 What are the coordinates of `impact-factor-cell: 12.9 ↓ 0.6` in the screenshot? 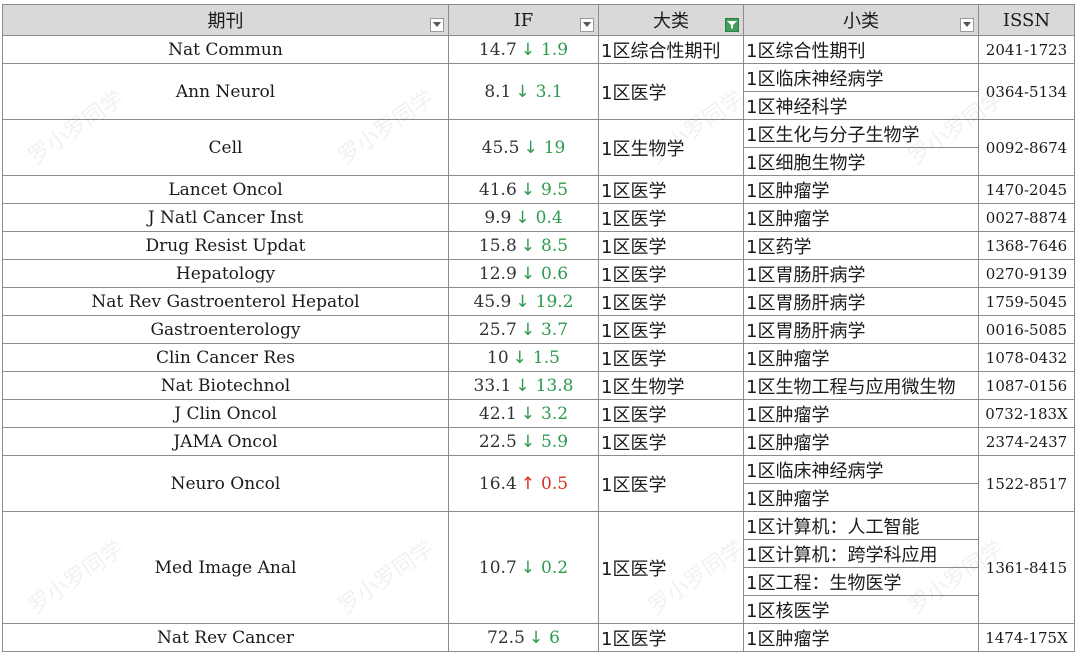 It's located at (523, 273).